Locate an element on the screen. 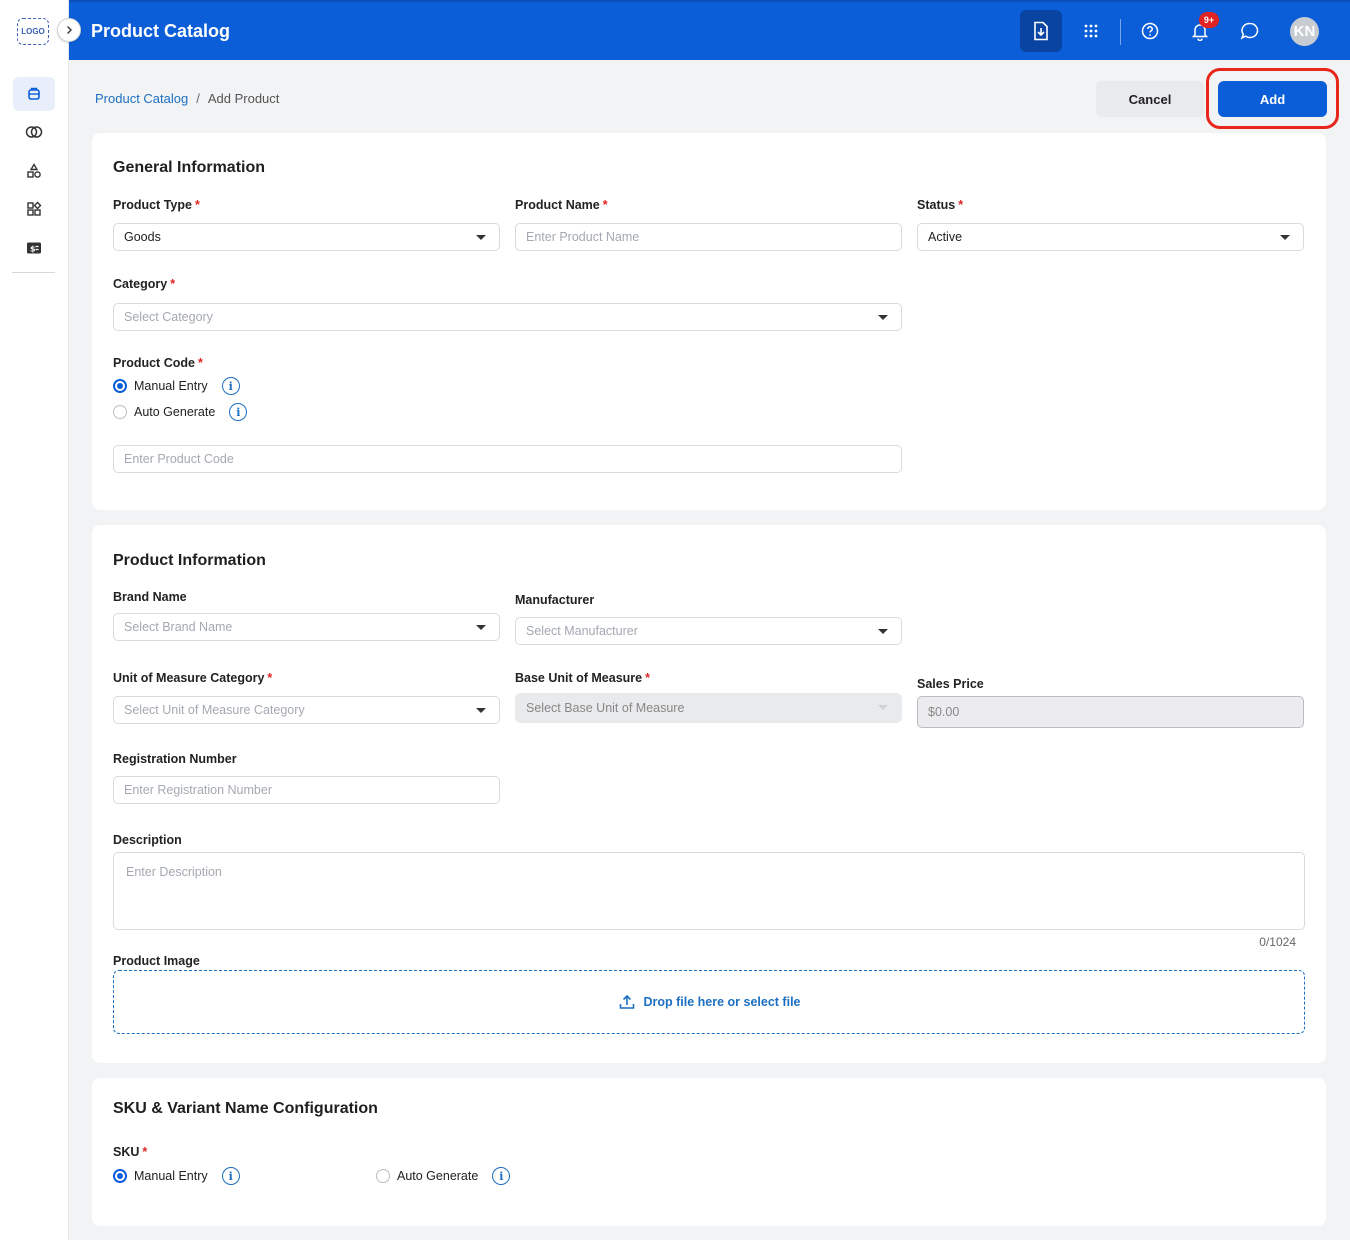  registration-number-input: Enter Registration Number is located at coordinates (306, 790).